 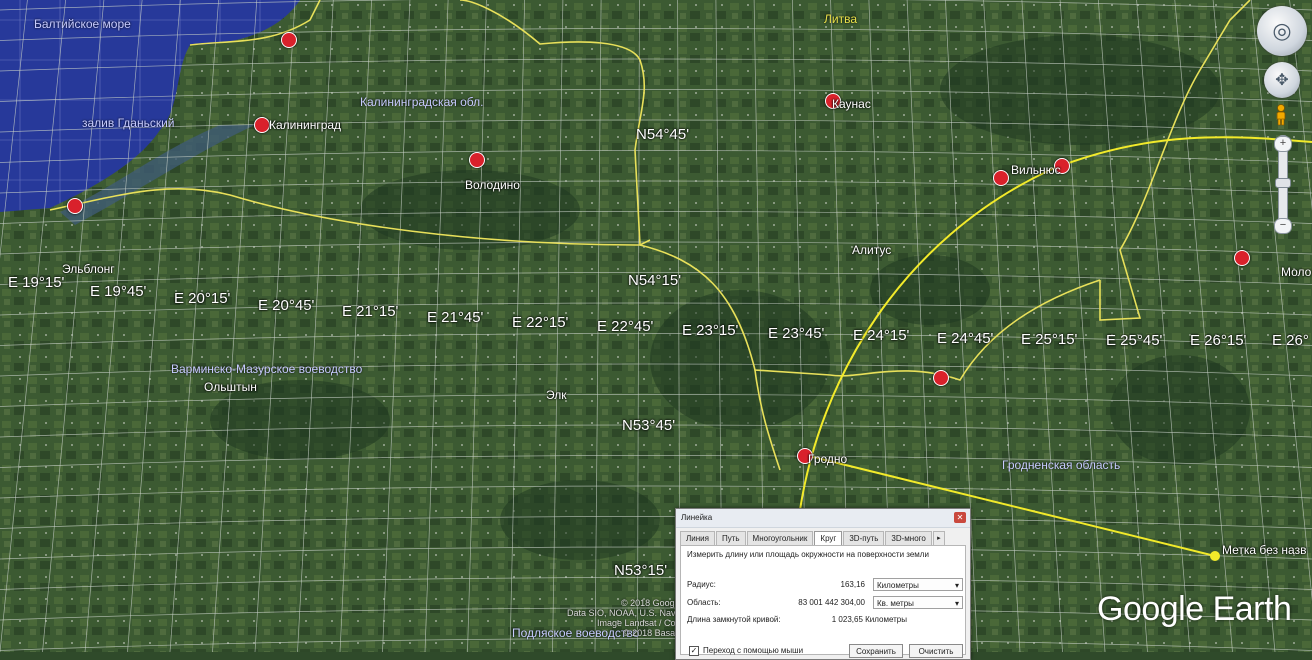 What do you see at coordinates (869, 619) in the screenshot?
I see `perimeter-value: 1 023,65 Километры` at bounding box center [869, 619].